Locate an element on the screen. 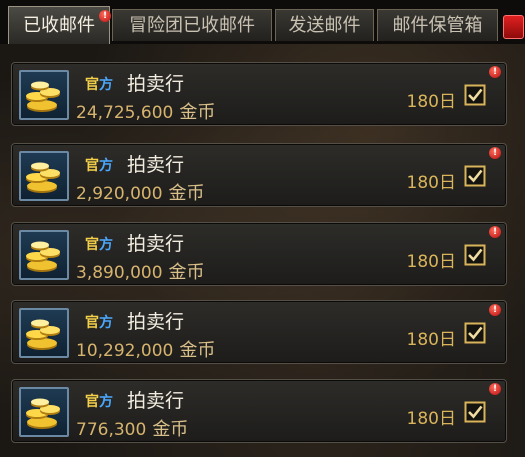 This screenshot has height=457, width=525. tab-mail-storage: 邮件保管箱 is located at coordinates (437, 25).